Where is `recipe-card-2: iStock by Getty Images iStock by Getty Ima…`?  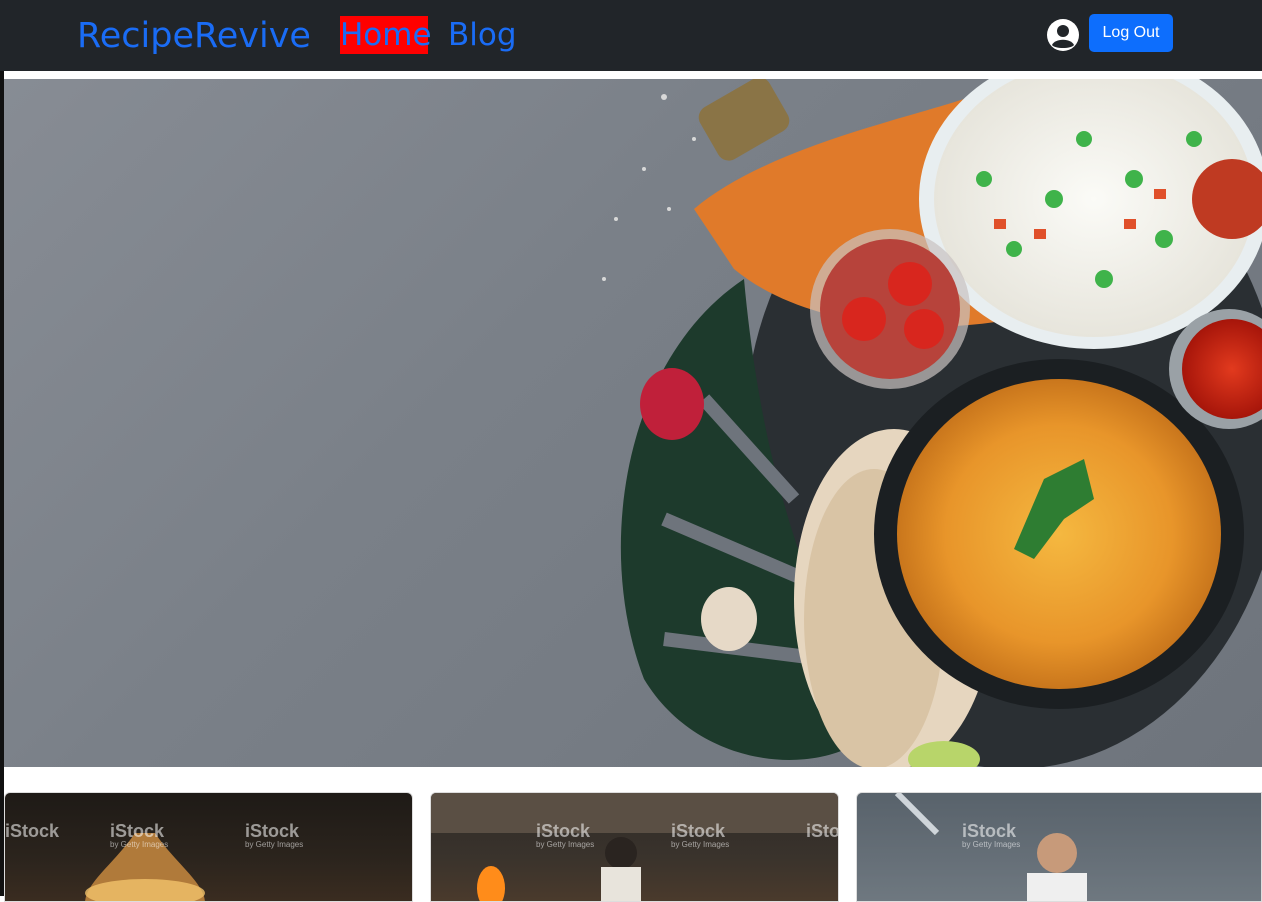
recipe-card-2: iStock by Getty Images iStock by Getty Ima… is located at coordinates (634, 847).